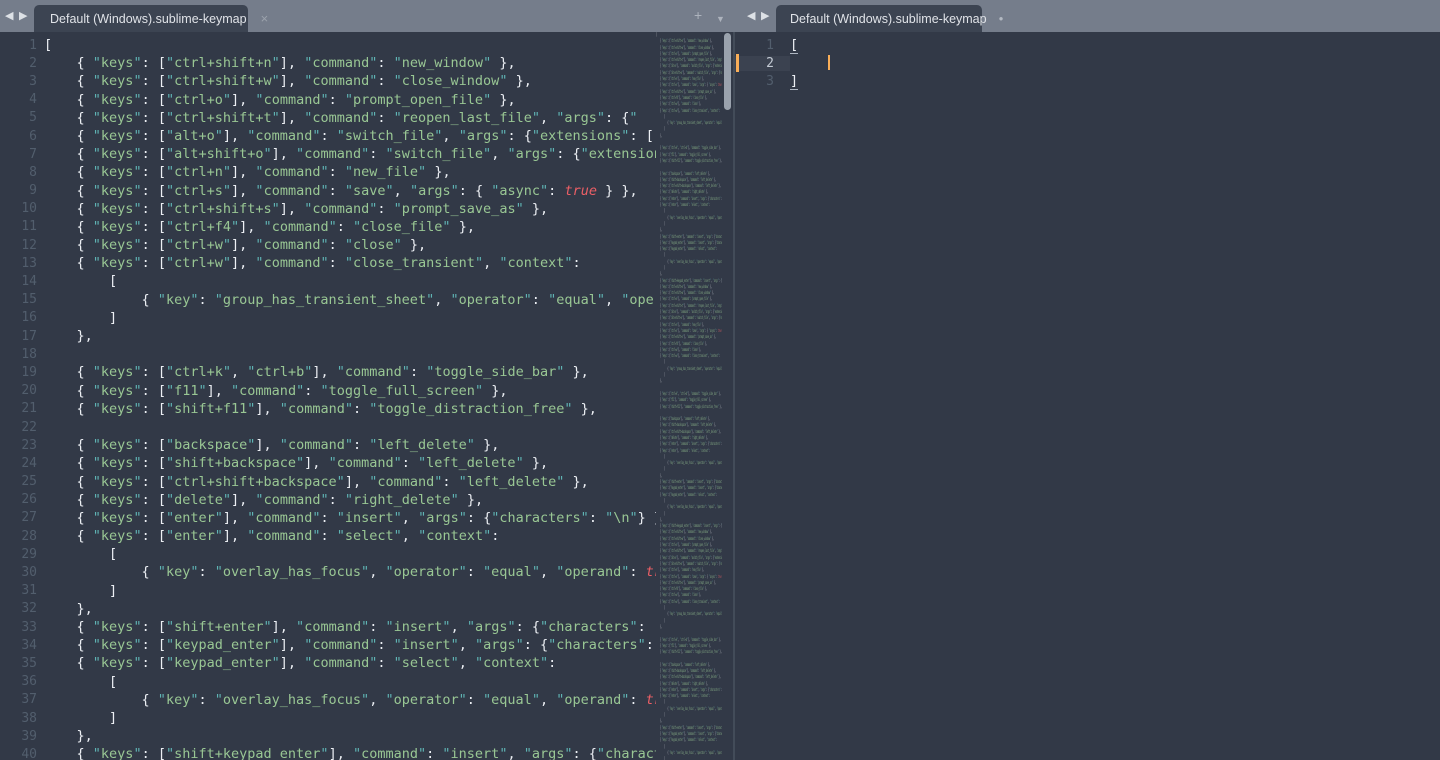 The image size is (1440, 760). What do you see at coordinates (29, 682) in the screenshot?
I see `line-number: 36` at bounding box center [29, 682].